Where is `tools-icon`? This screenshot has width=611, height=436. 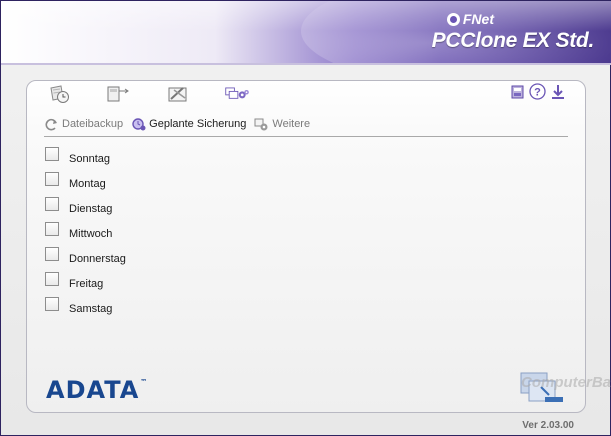
tools-icon is located at coordinates (178, 94).